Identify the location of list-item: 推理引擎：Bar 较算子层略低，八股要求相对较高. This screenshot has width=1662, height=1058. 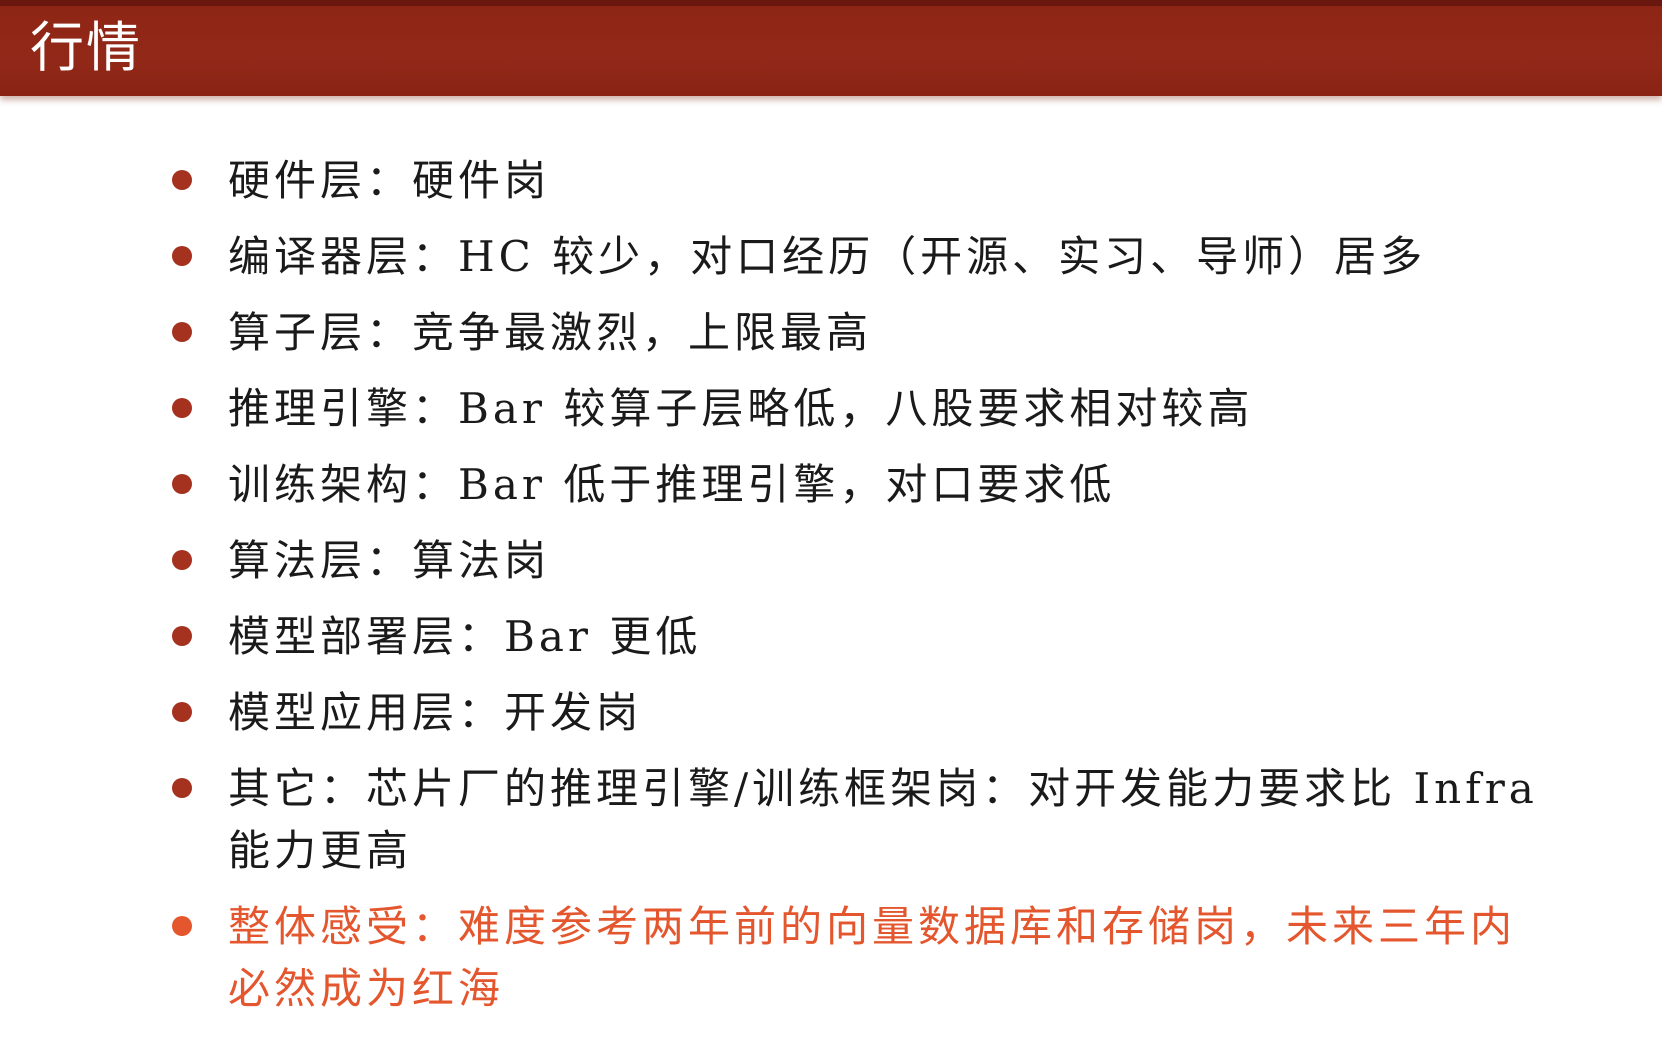
(860, 409).